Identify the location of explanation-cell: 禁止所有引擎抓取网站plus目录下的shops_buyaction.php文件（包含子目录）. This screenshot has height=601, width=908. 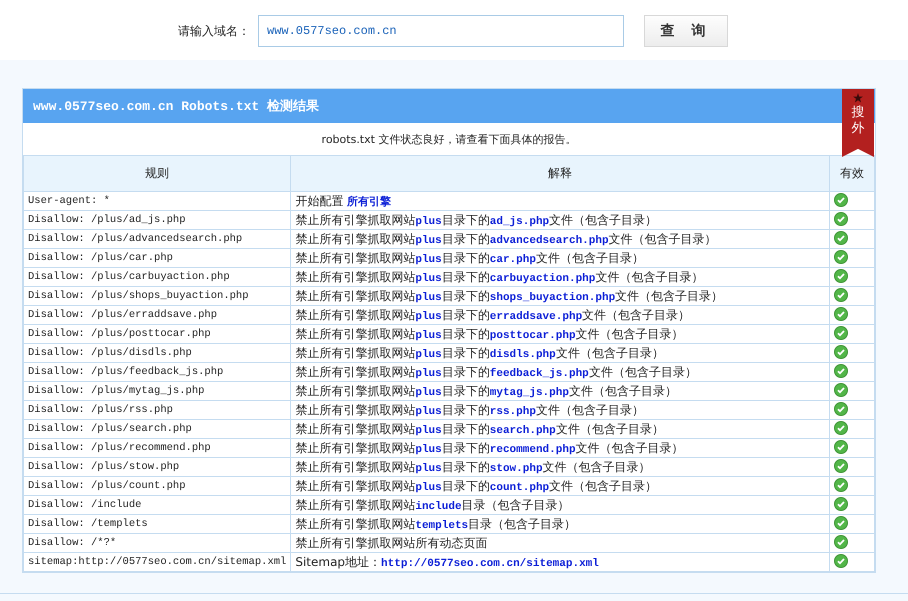
(560, 296).